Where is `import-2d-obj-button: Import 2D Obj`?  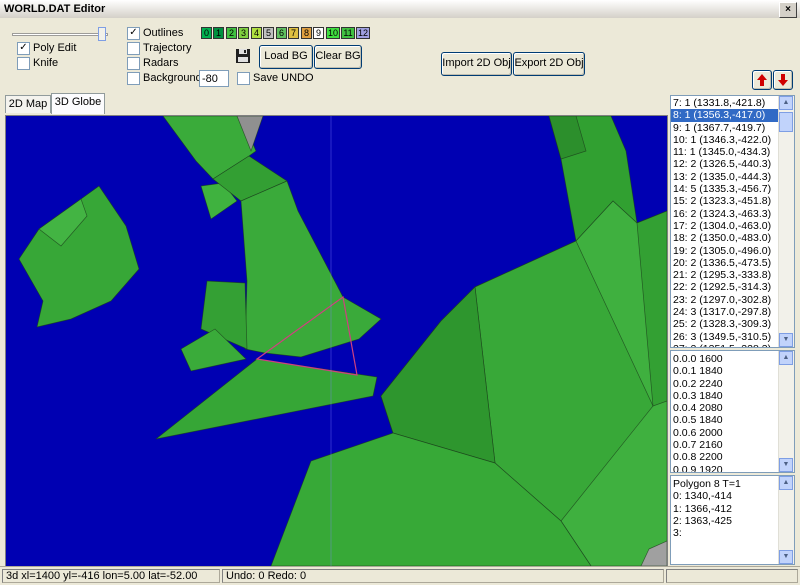 import-2d-obj-button: Import 2D Obj is located at coordinates (476, 64).